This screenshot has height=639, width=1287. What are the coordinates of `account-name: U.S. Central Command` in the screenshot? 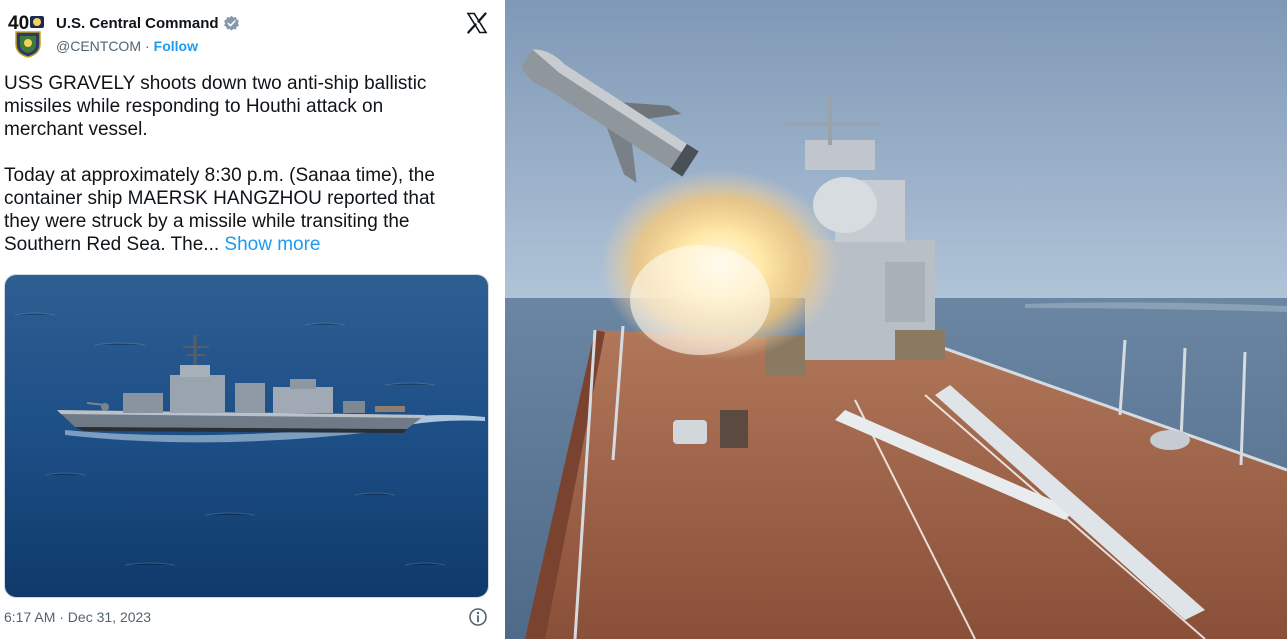 It's located at (137, 23).